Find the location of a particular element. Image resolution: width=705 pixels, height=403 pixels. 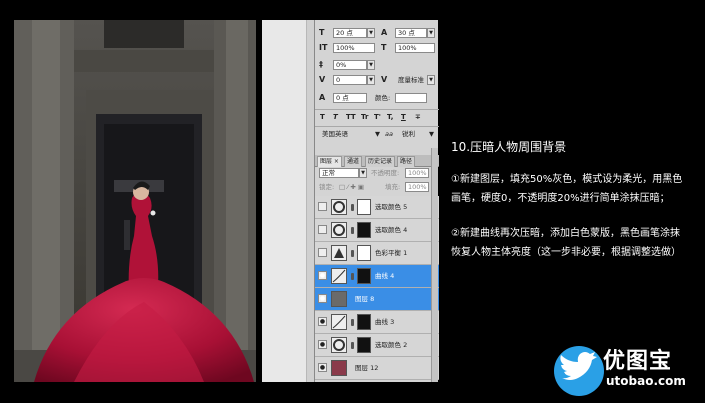

step-text-2a: ②新建曲线再次压暗，添加白色蒙版，黑色画笔涂抹 is located at coordinates (565, 233).